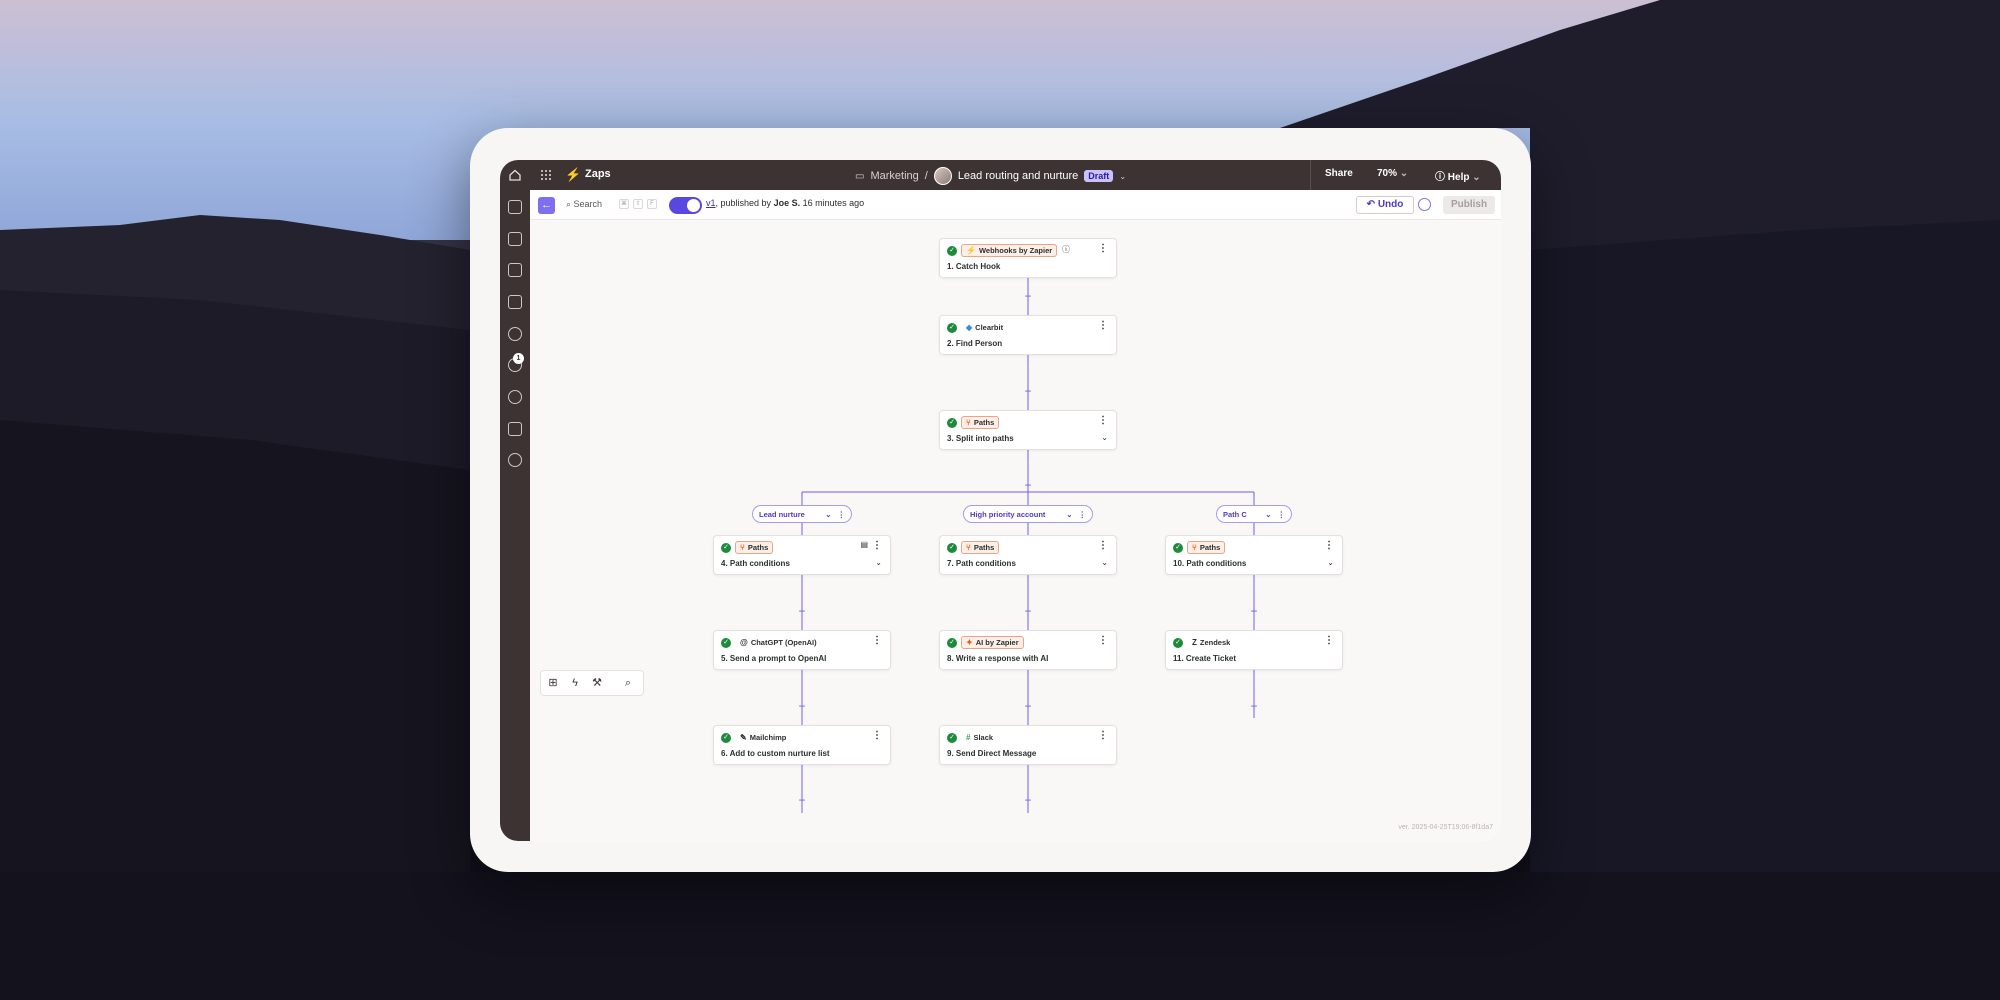 Image resolution: width=2000 pixels, height=1000 pixels. What do you see at coordinates (575, 683) in the screenshot?
I see `bolt-icon: ϟ` at bounding box center [575, 683].